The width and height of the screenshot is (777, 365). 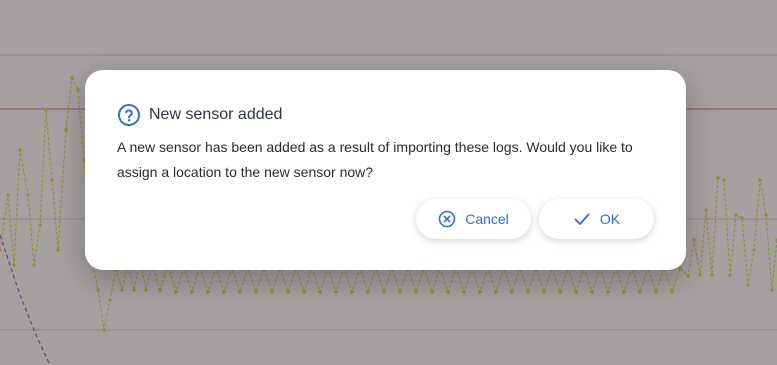 I want to click on cancel-button-label: Cancel, so click(x=487, y=219).